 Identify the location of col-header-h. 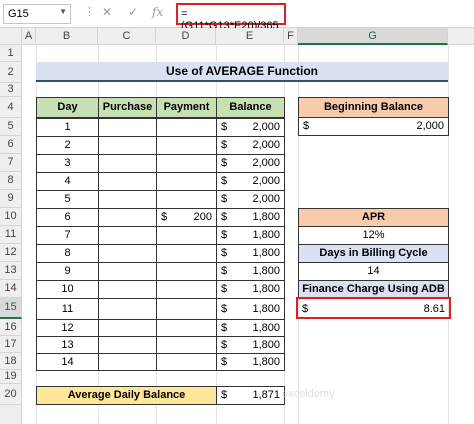
(461, 36).